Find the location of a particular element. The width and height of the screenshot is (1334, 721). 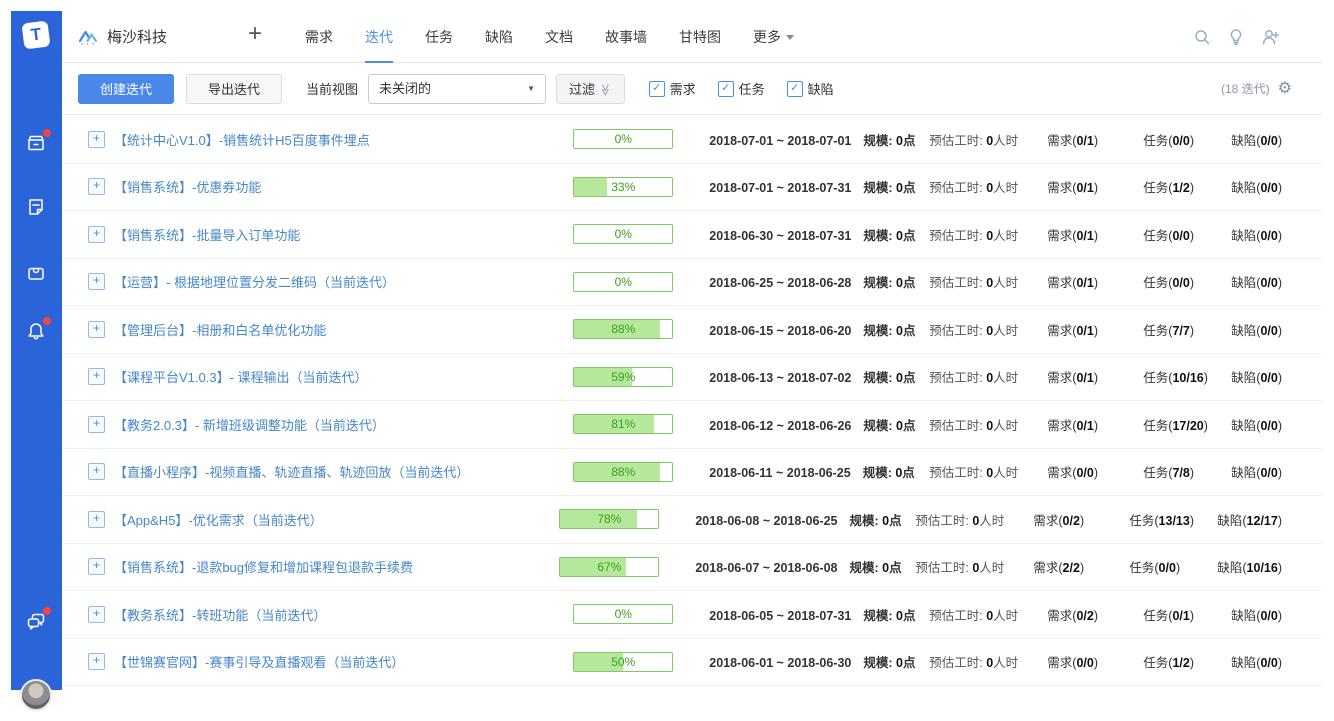

double-chevron-icon: ≫ is located at coordinates (605, 89).